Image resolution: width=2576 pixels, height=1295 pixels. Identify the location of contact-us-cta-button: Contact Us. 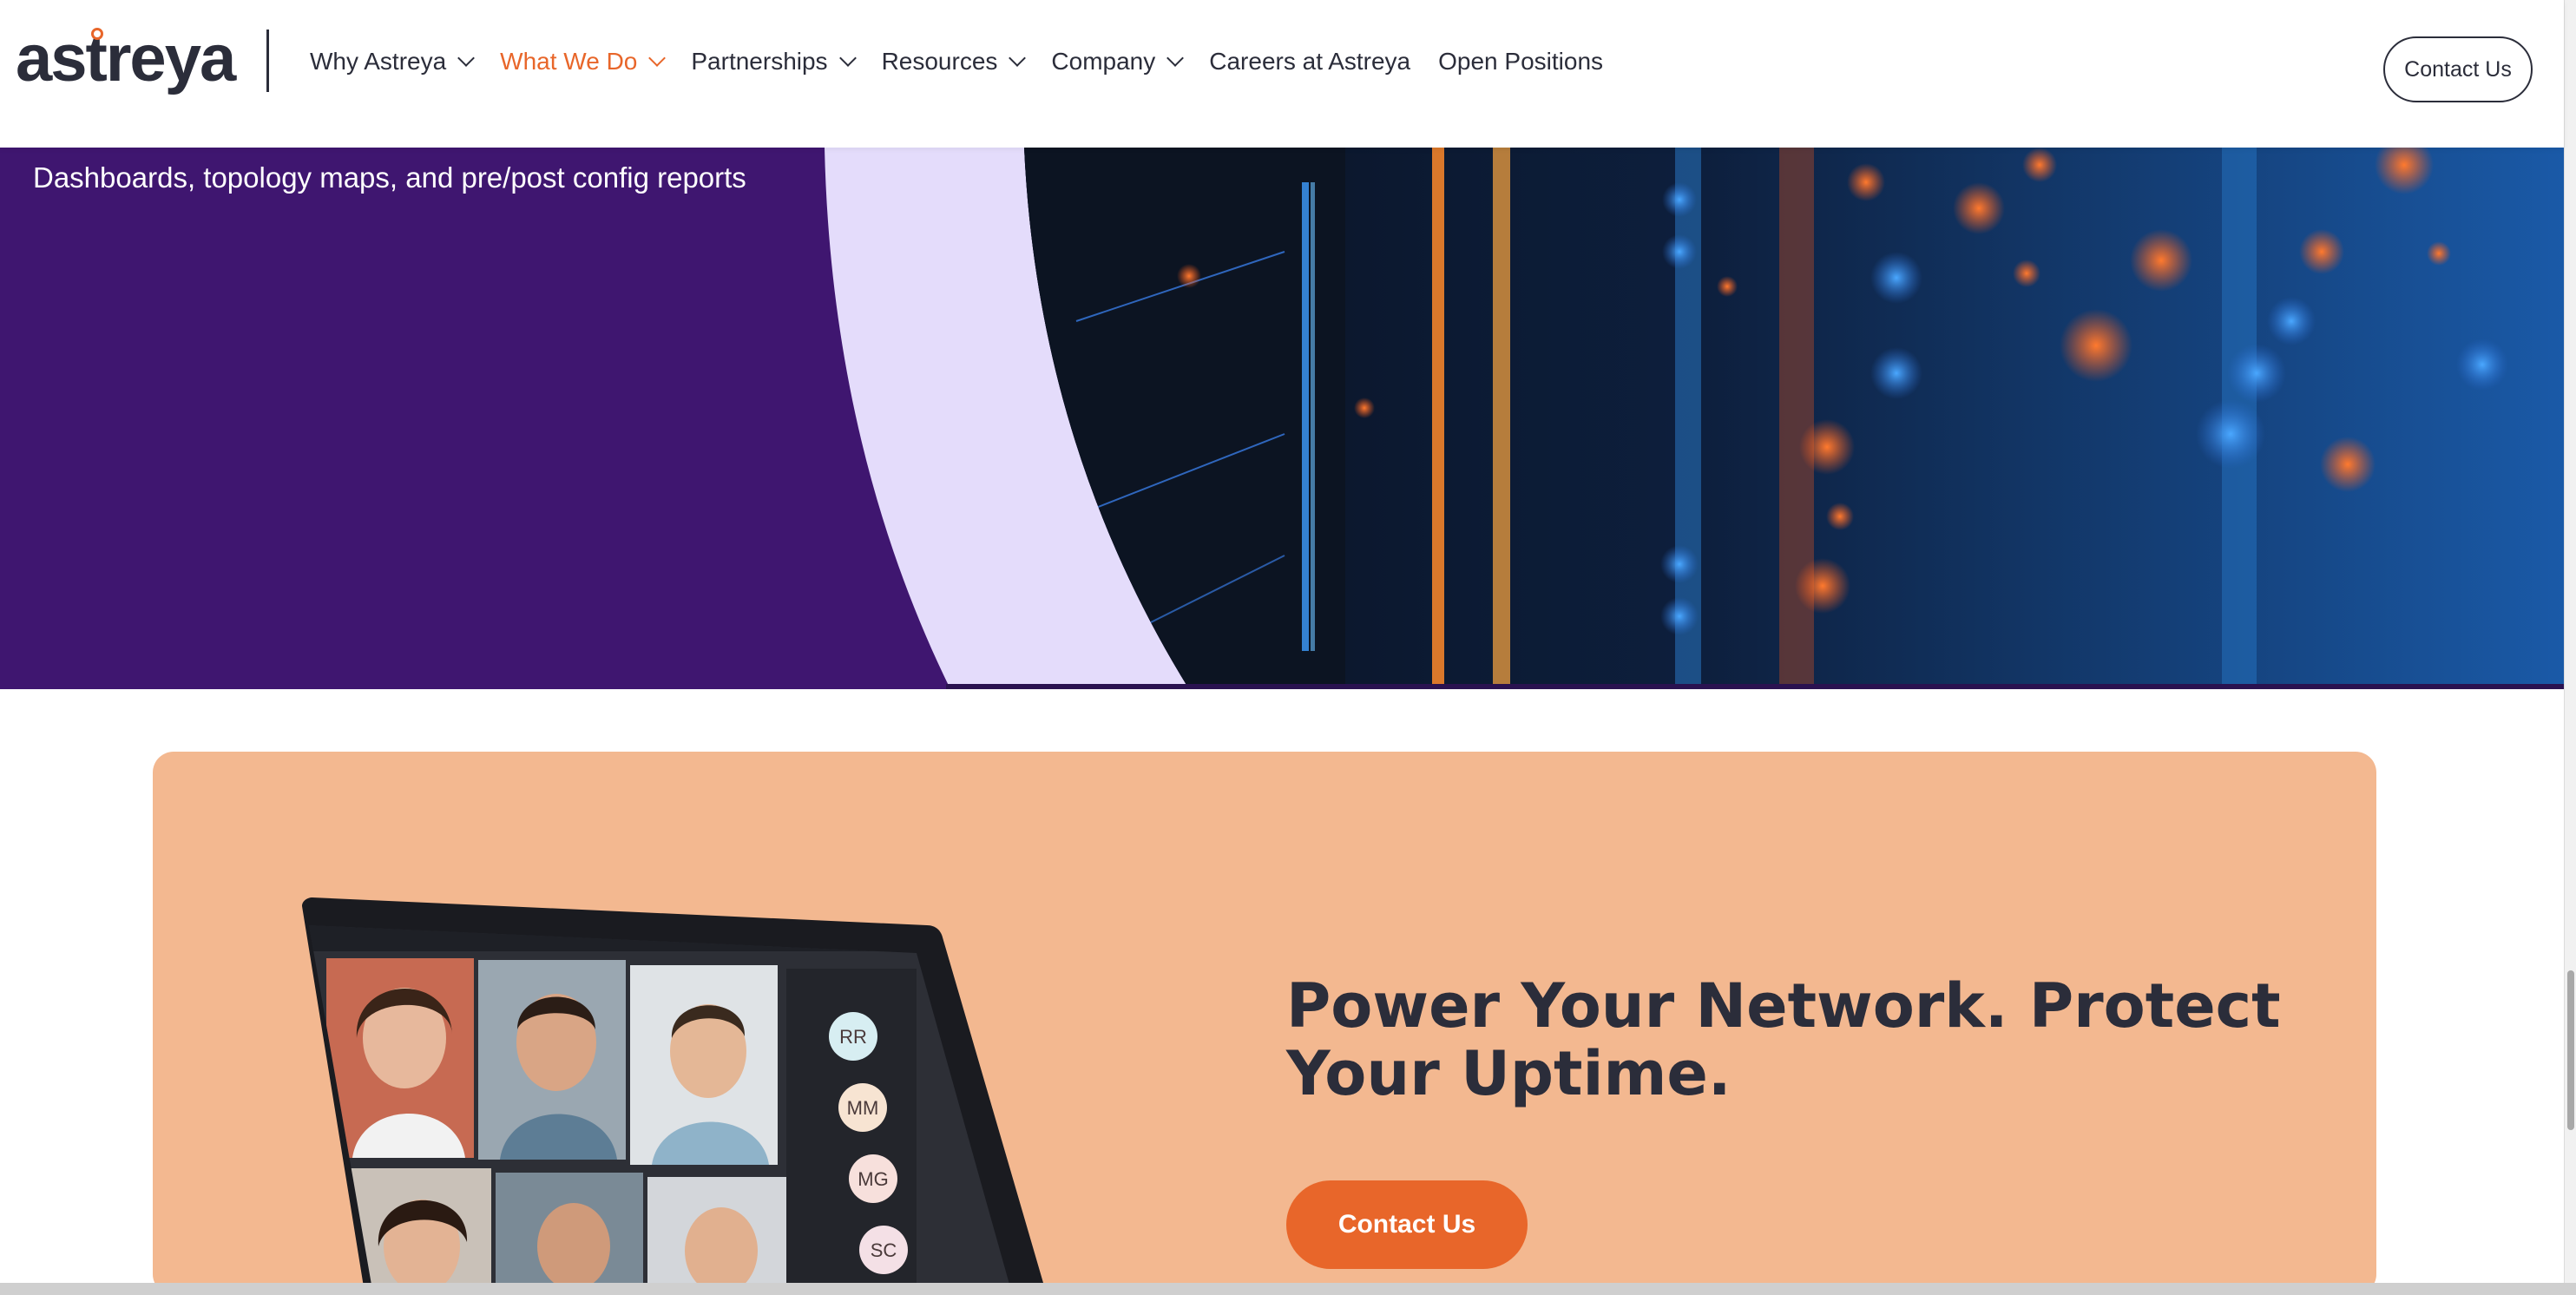
(1407, 1224).